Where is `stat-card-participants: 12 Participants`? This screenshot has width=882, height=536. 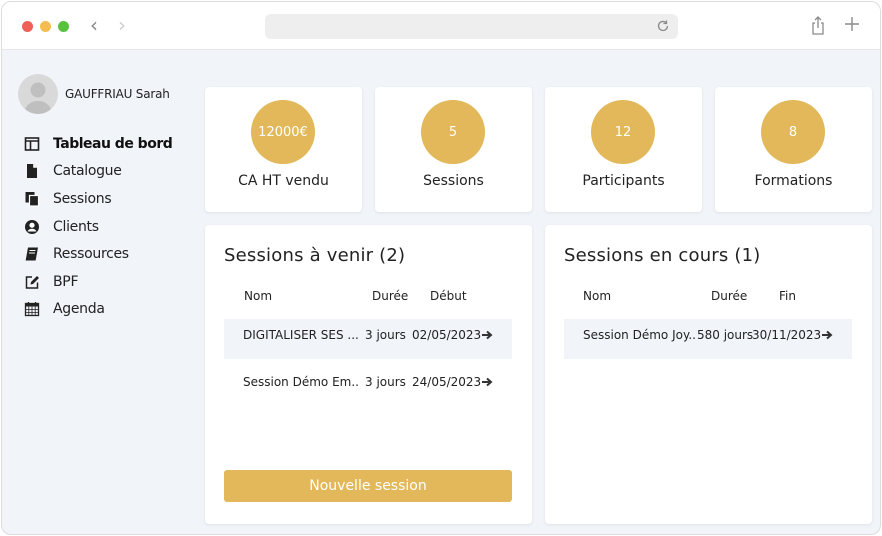 stat-card-participants: 12 Participants is located at coordinates (623, 149).